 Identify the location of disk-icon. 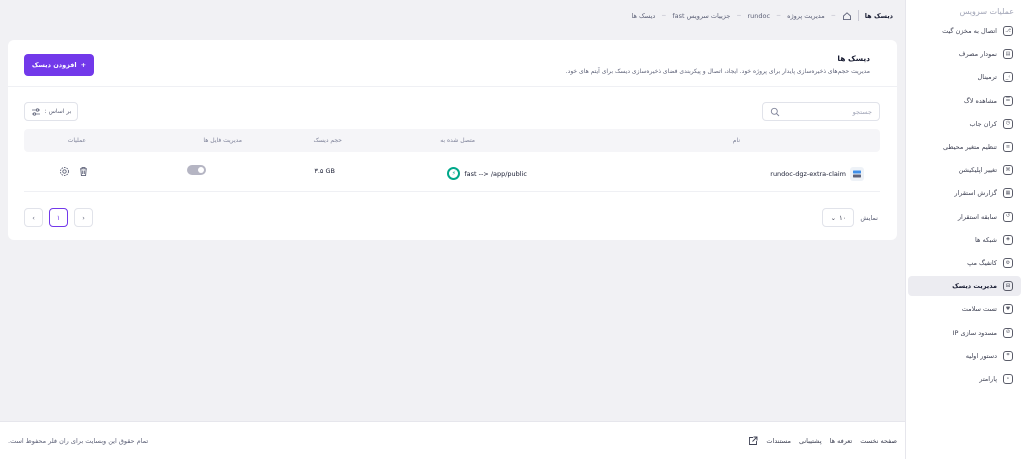
(857, 174).